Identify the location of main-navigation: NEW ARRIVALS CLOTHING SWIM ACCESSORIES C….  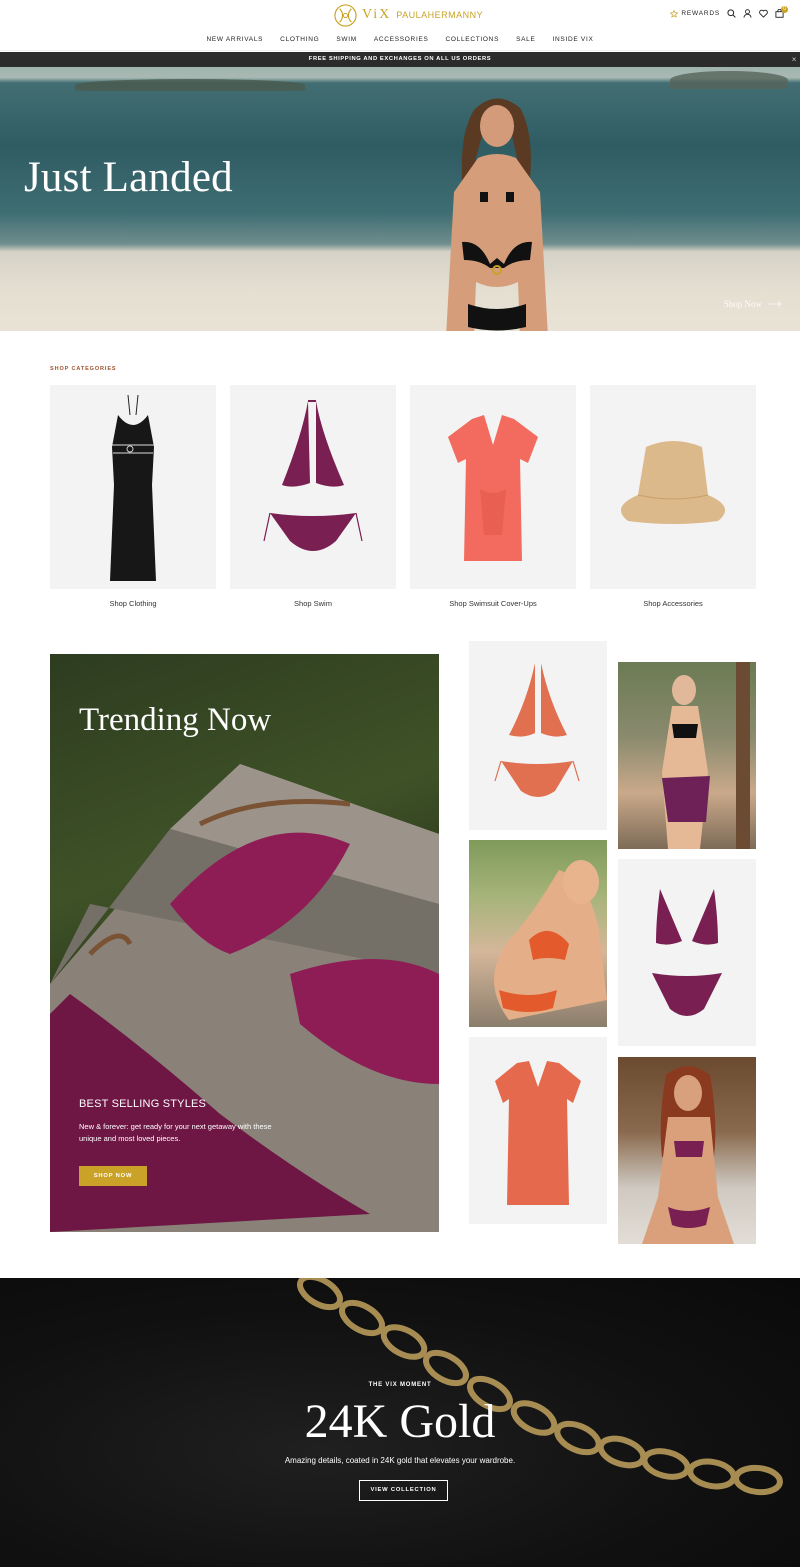
(400, 39).